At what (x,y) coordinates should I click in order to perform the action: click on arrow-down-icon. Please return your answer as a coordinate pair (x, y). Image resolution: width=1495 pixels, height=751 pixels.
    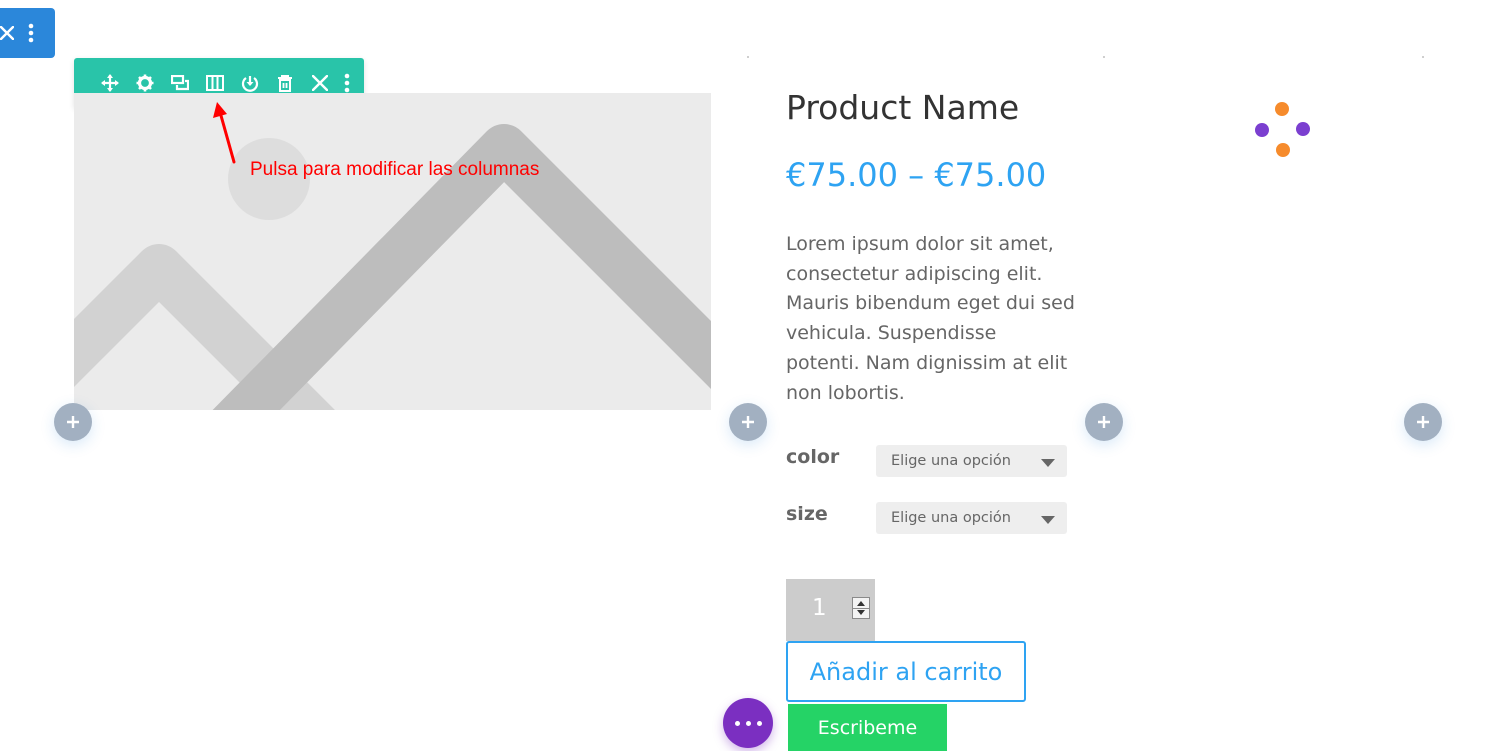
    Looking at the image, I should click on (861, 612).